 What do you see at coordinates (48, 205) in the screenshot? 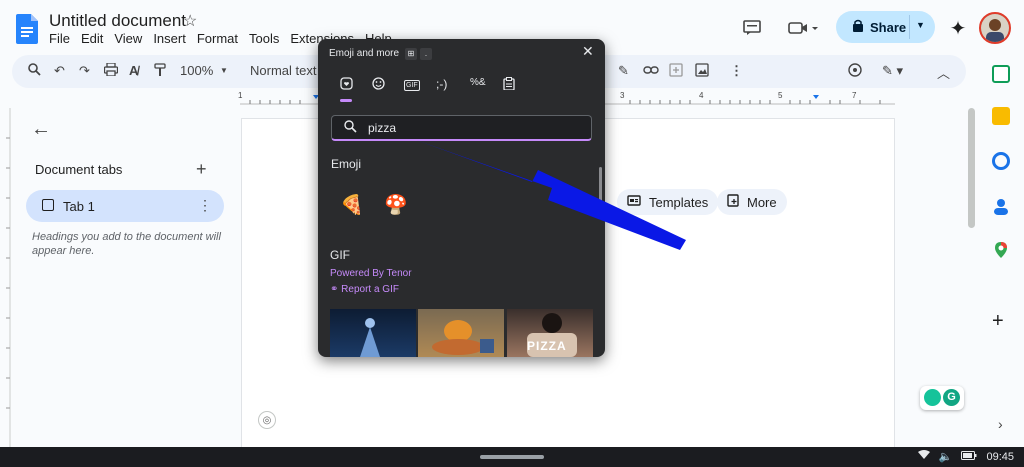
I see `document-icon` at bounding box center [48, 205].